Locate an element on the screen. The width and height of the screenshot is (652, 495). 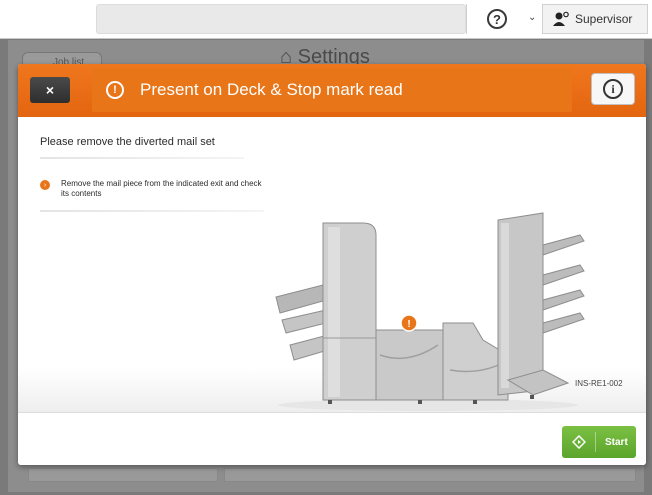
start-button: Start is located at coordinates (599, 442).